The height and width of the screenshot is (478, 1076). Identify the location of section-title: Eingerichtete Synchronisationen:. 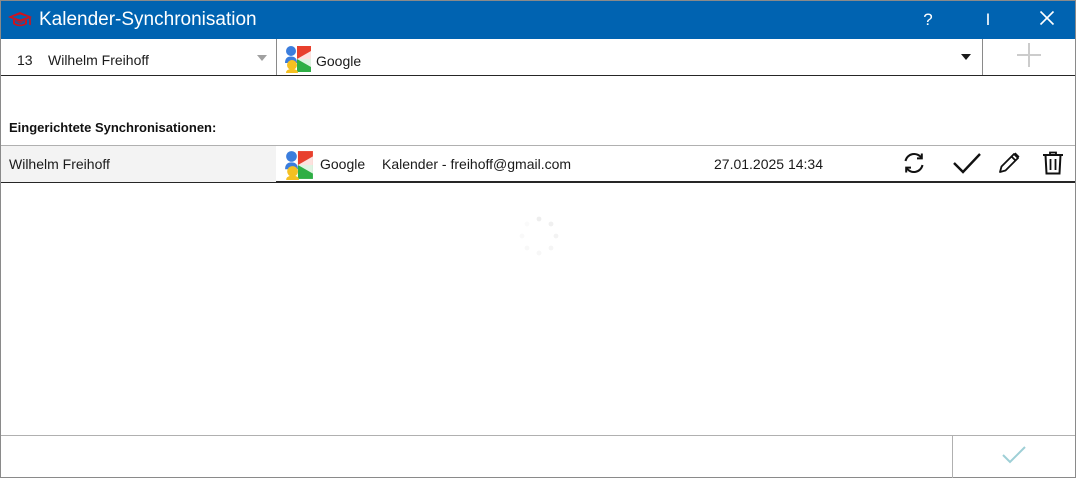
(113, 127).